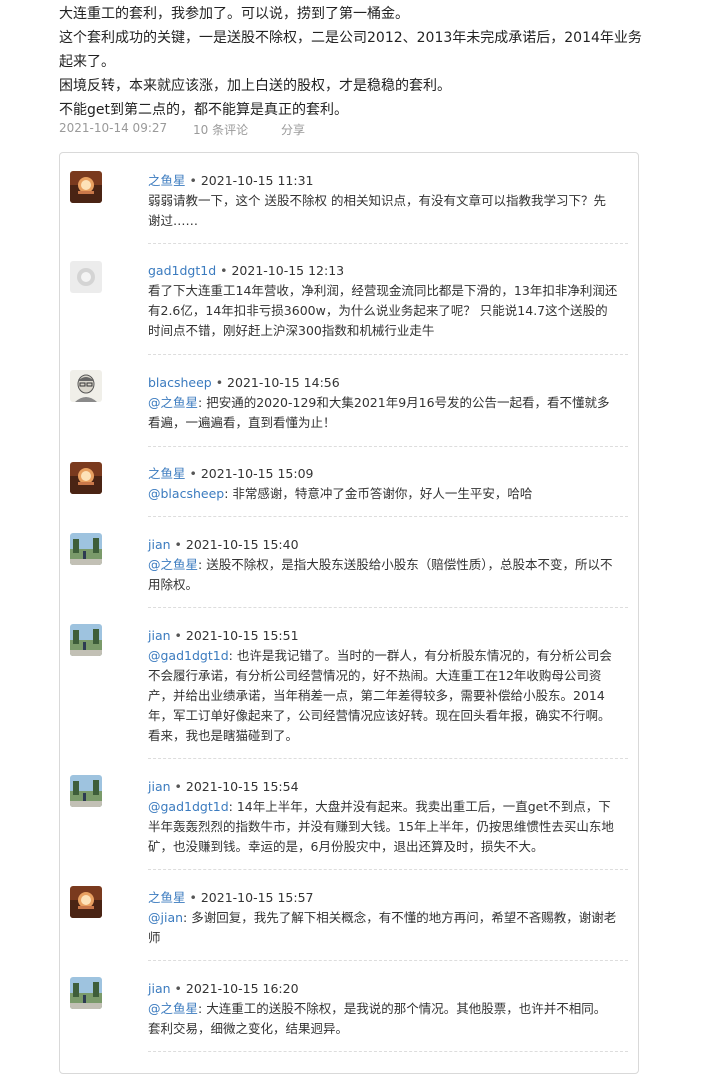  Describe the element at coordinates (288, 270) in the screenshot. I see `comment-time: 2021-10-15 12:13` at that location.